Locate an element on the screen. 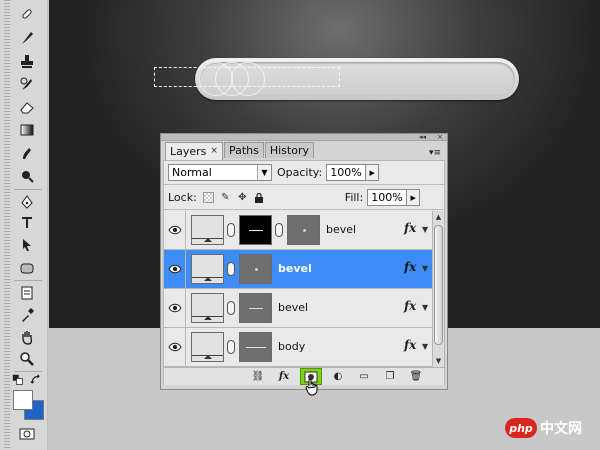  scroll-down-icon: ▼ is located at coordinates (438, 361).